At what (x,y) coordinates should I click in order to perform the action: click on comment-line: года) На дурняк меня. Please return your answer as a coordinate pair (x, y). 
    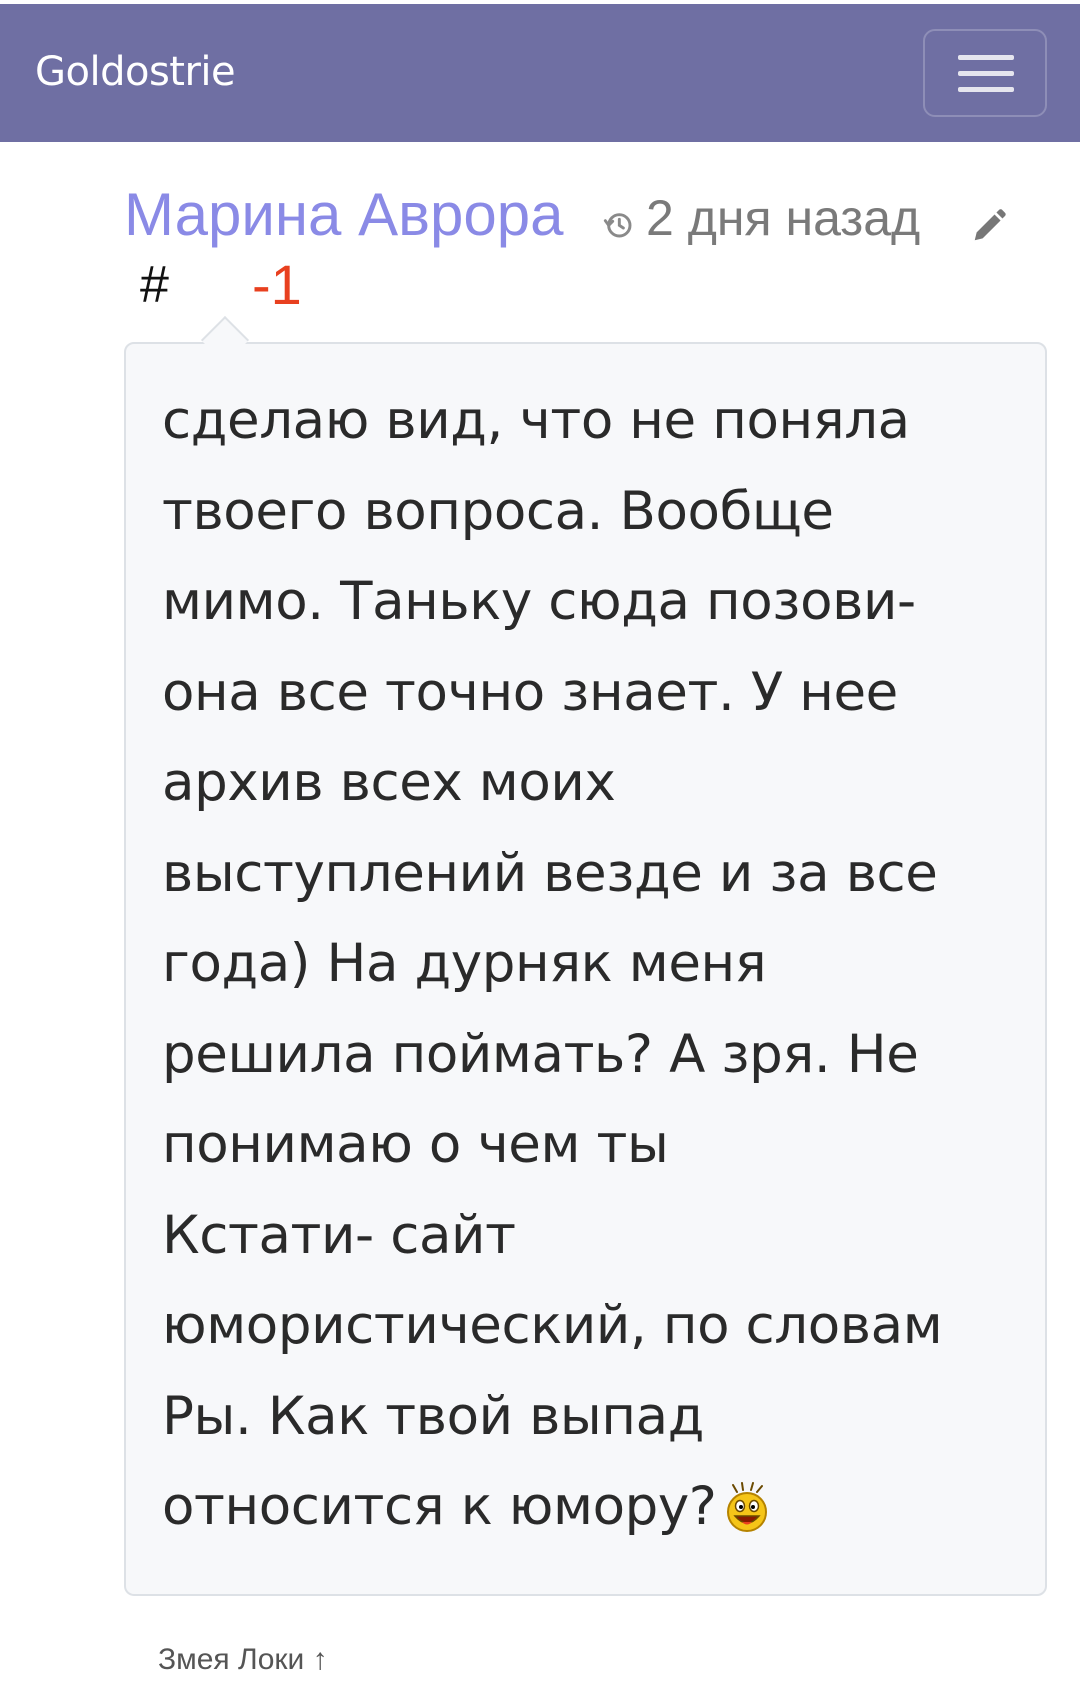
    Looking at the image, I should click on (464, 963).